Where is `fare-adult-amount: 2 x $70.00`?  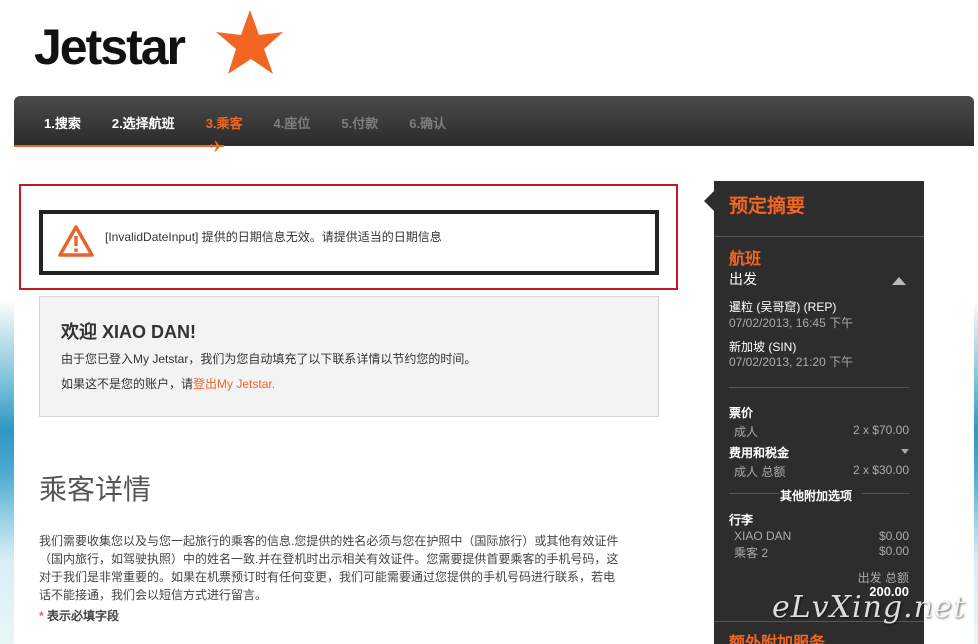
fare-adult-amount: 2 x $70.00 is located at coordinates (880, 430).